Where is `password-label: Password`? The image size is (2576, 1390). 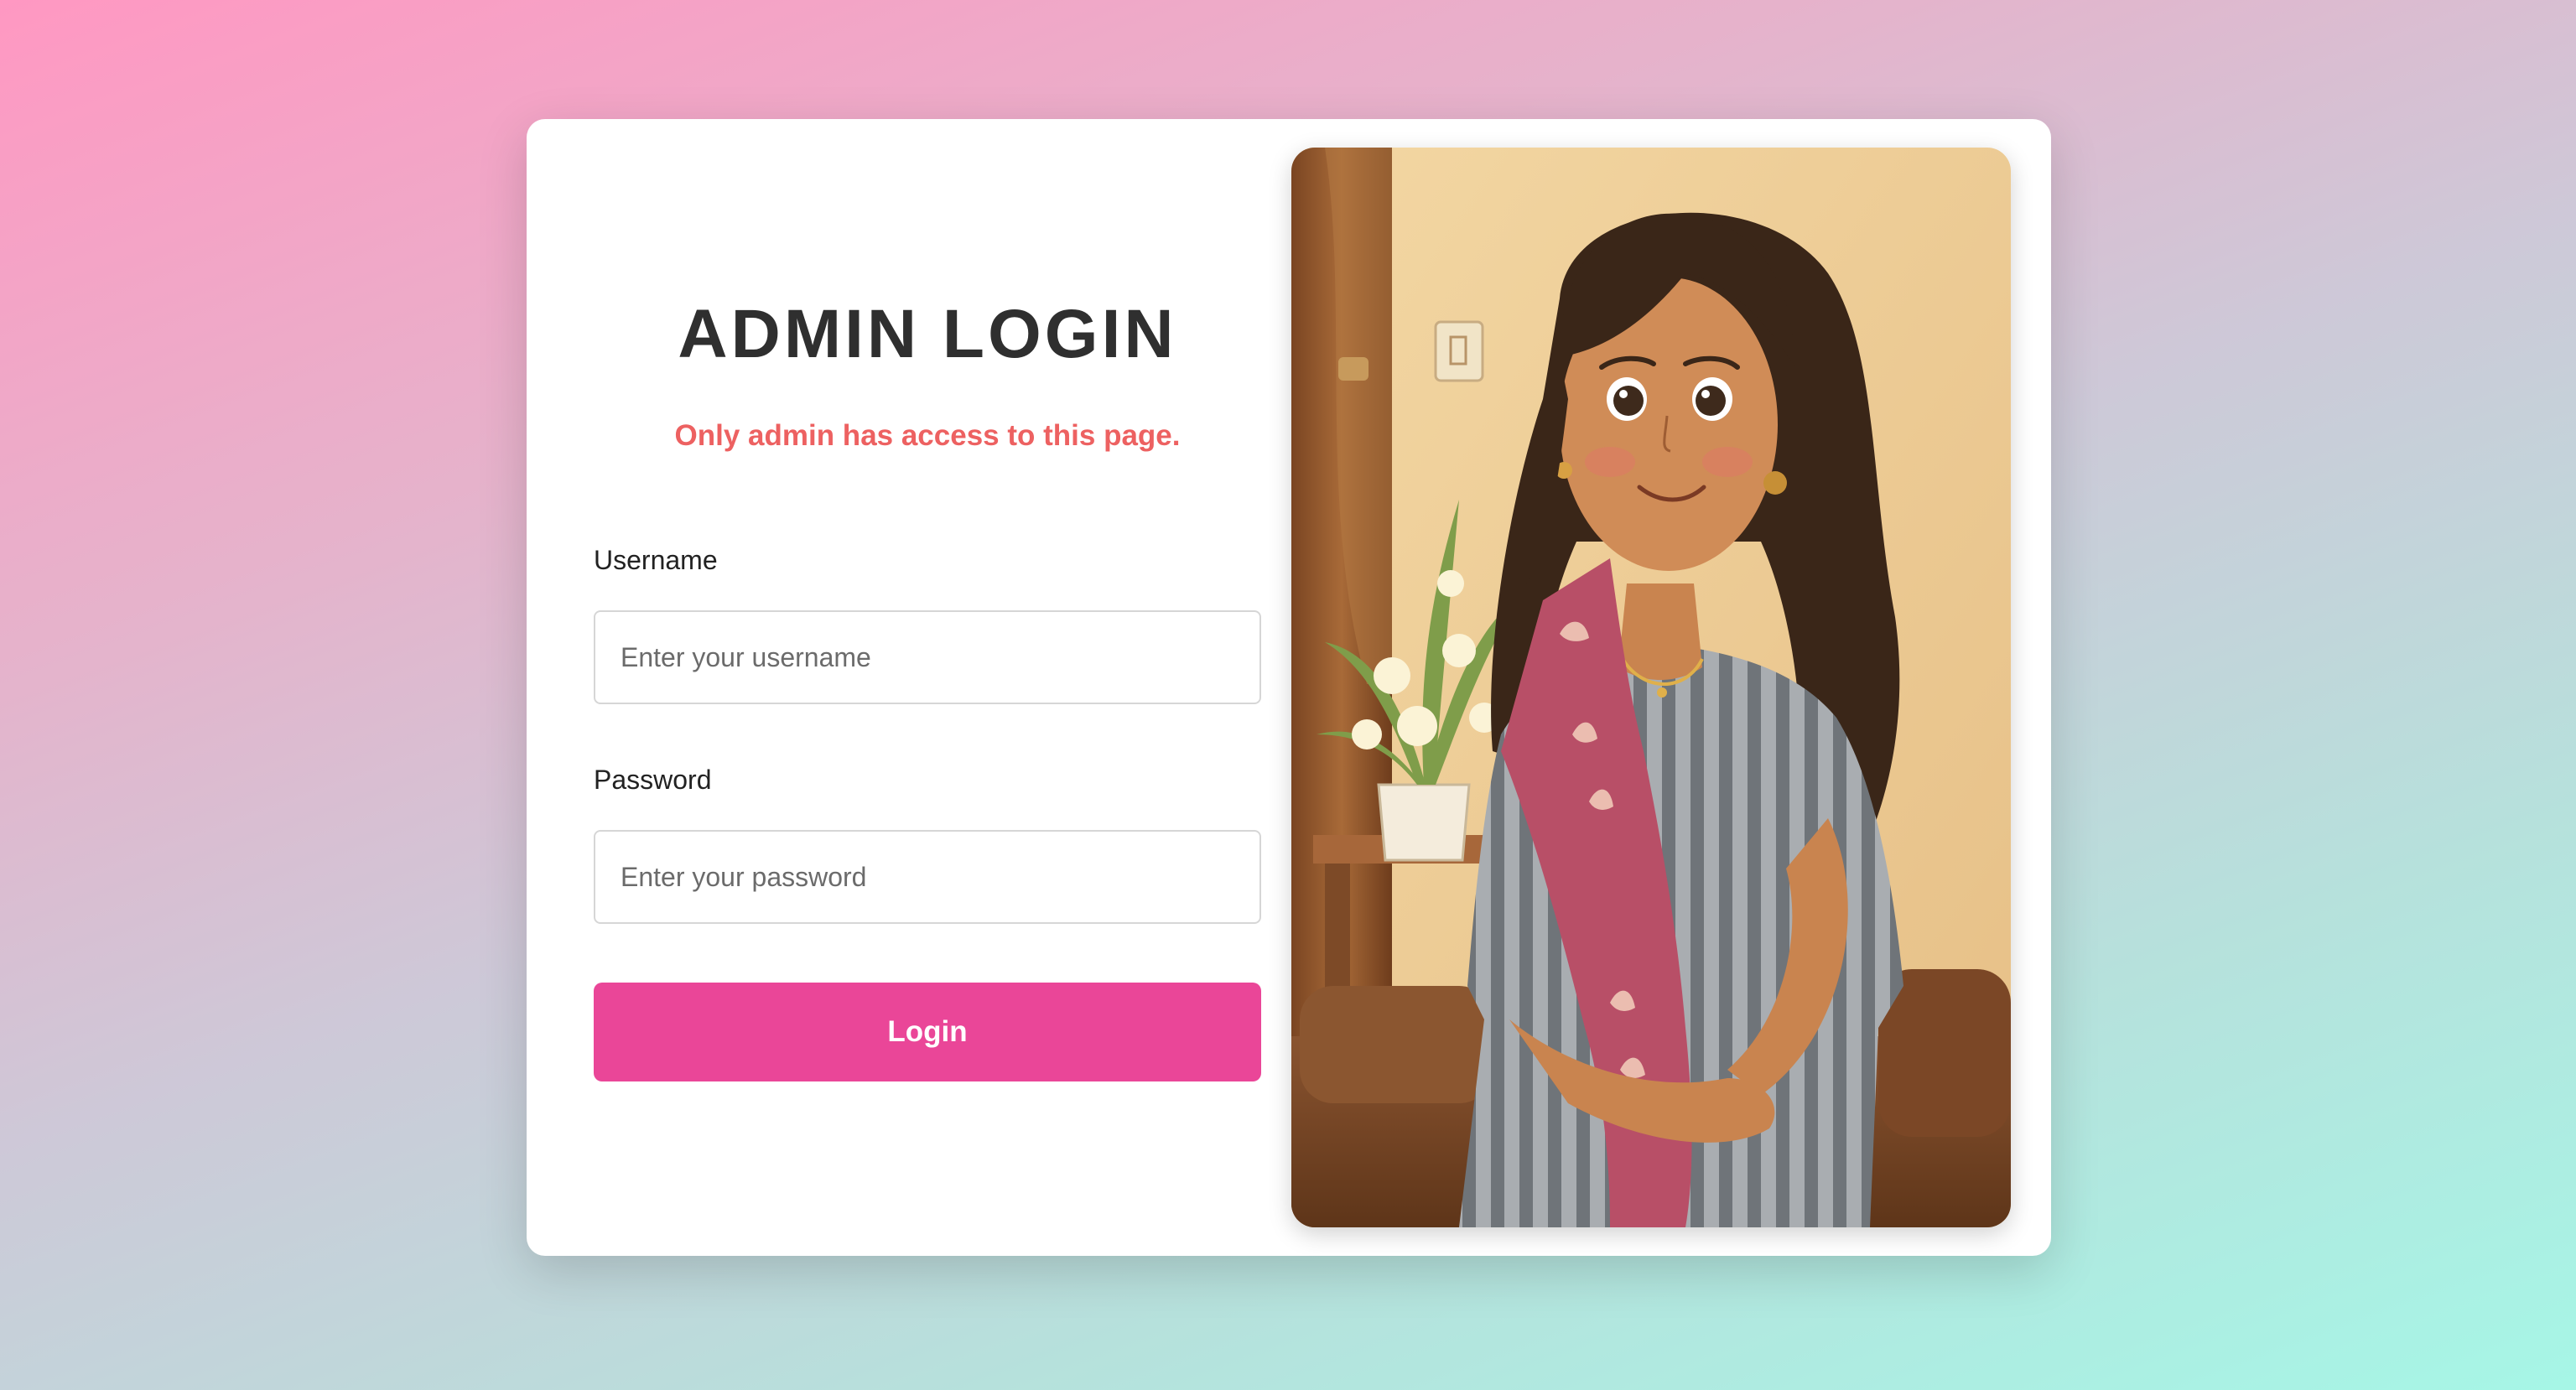 password-label: Password is located at coordinates (653, 780).